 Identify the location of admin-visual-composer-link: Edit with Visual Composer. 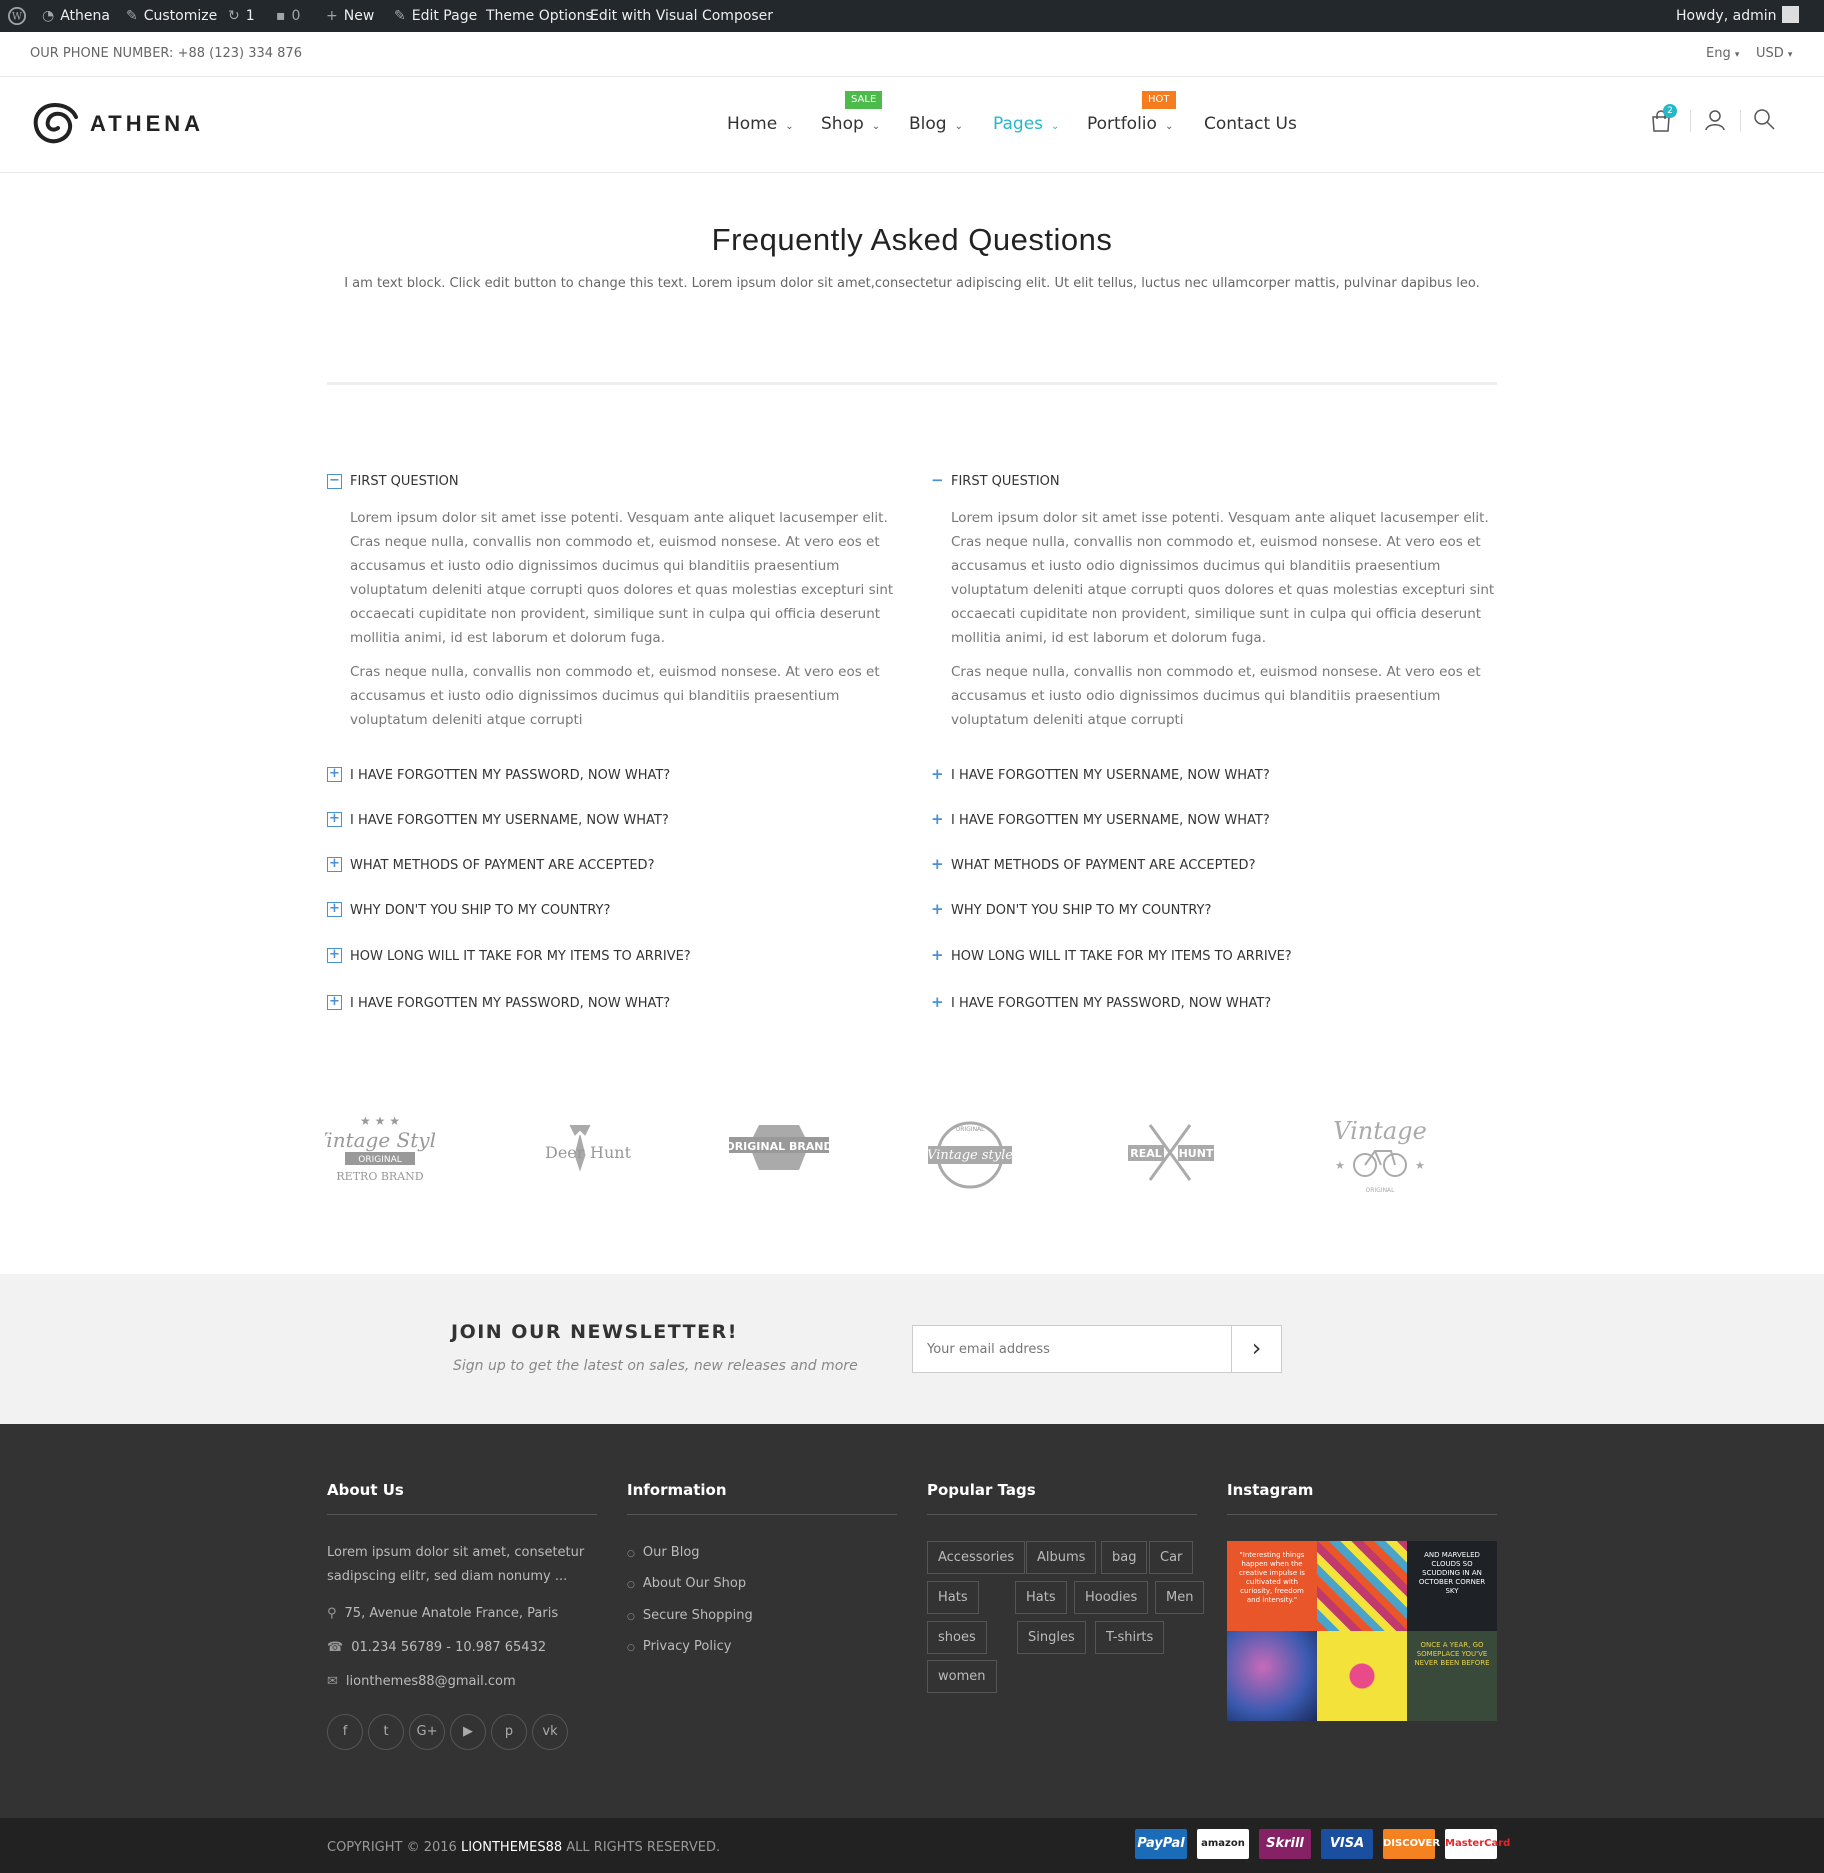
(681, 16).